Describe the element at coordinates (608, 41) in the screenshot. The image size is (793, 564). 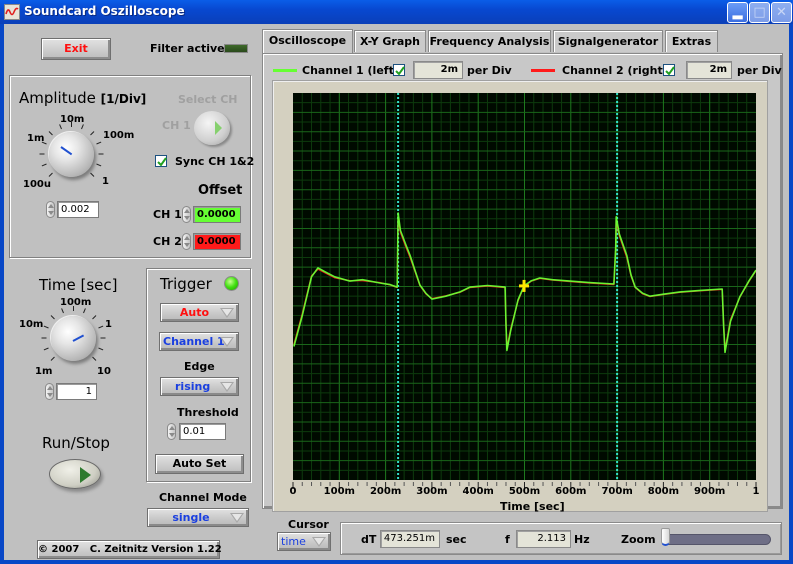
I see `tab-signalgenerator: Signalgenerator` at that location.